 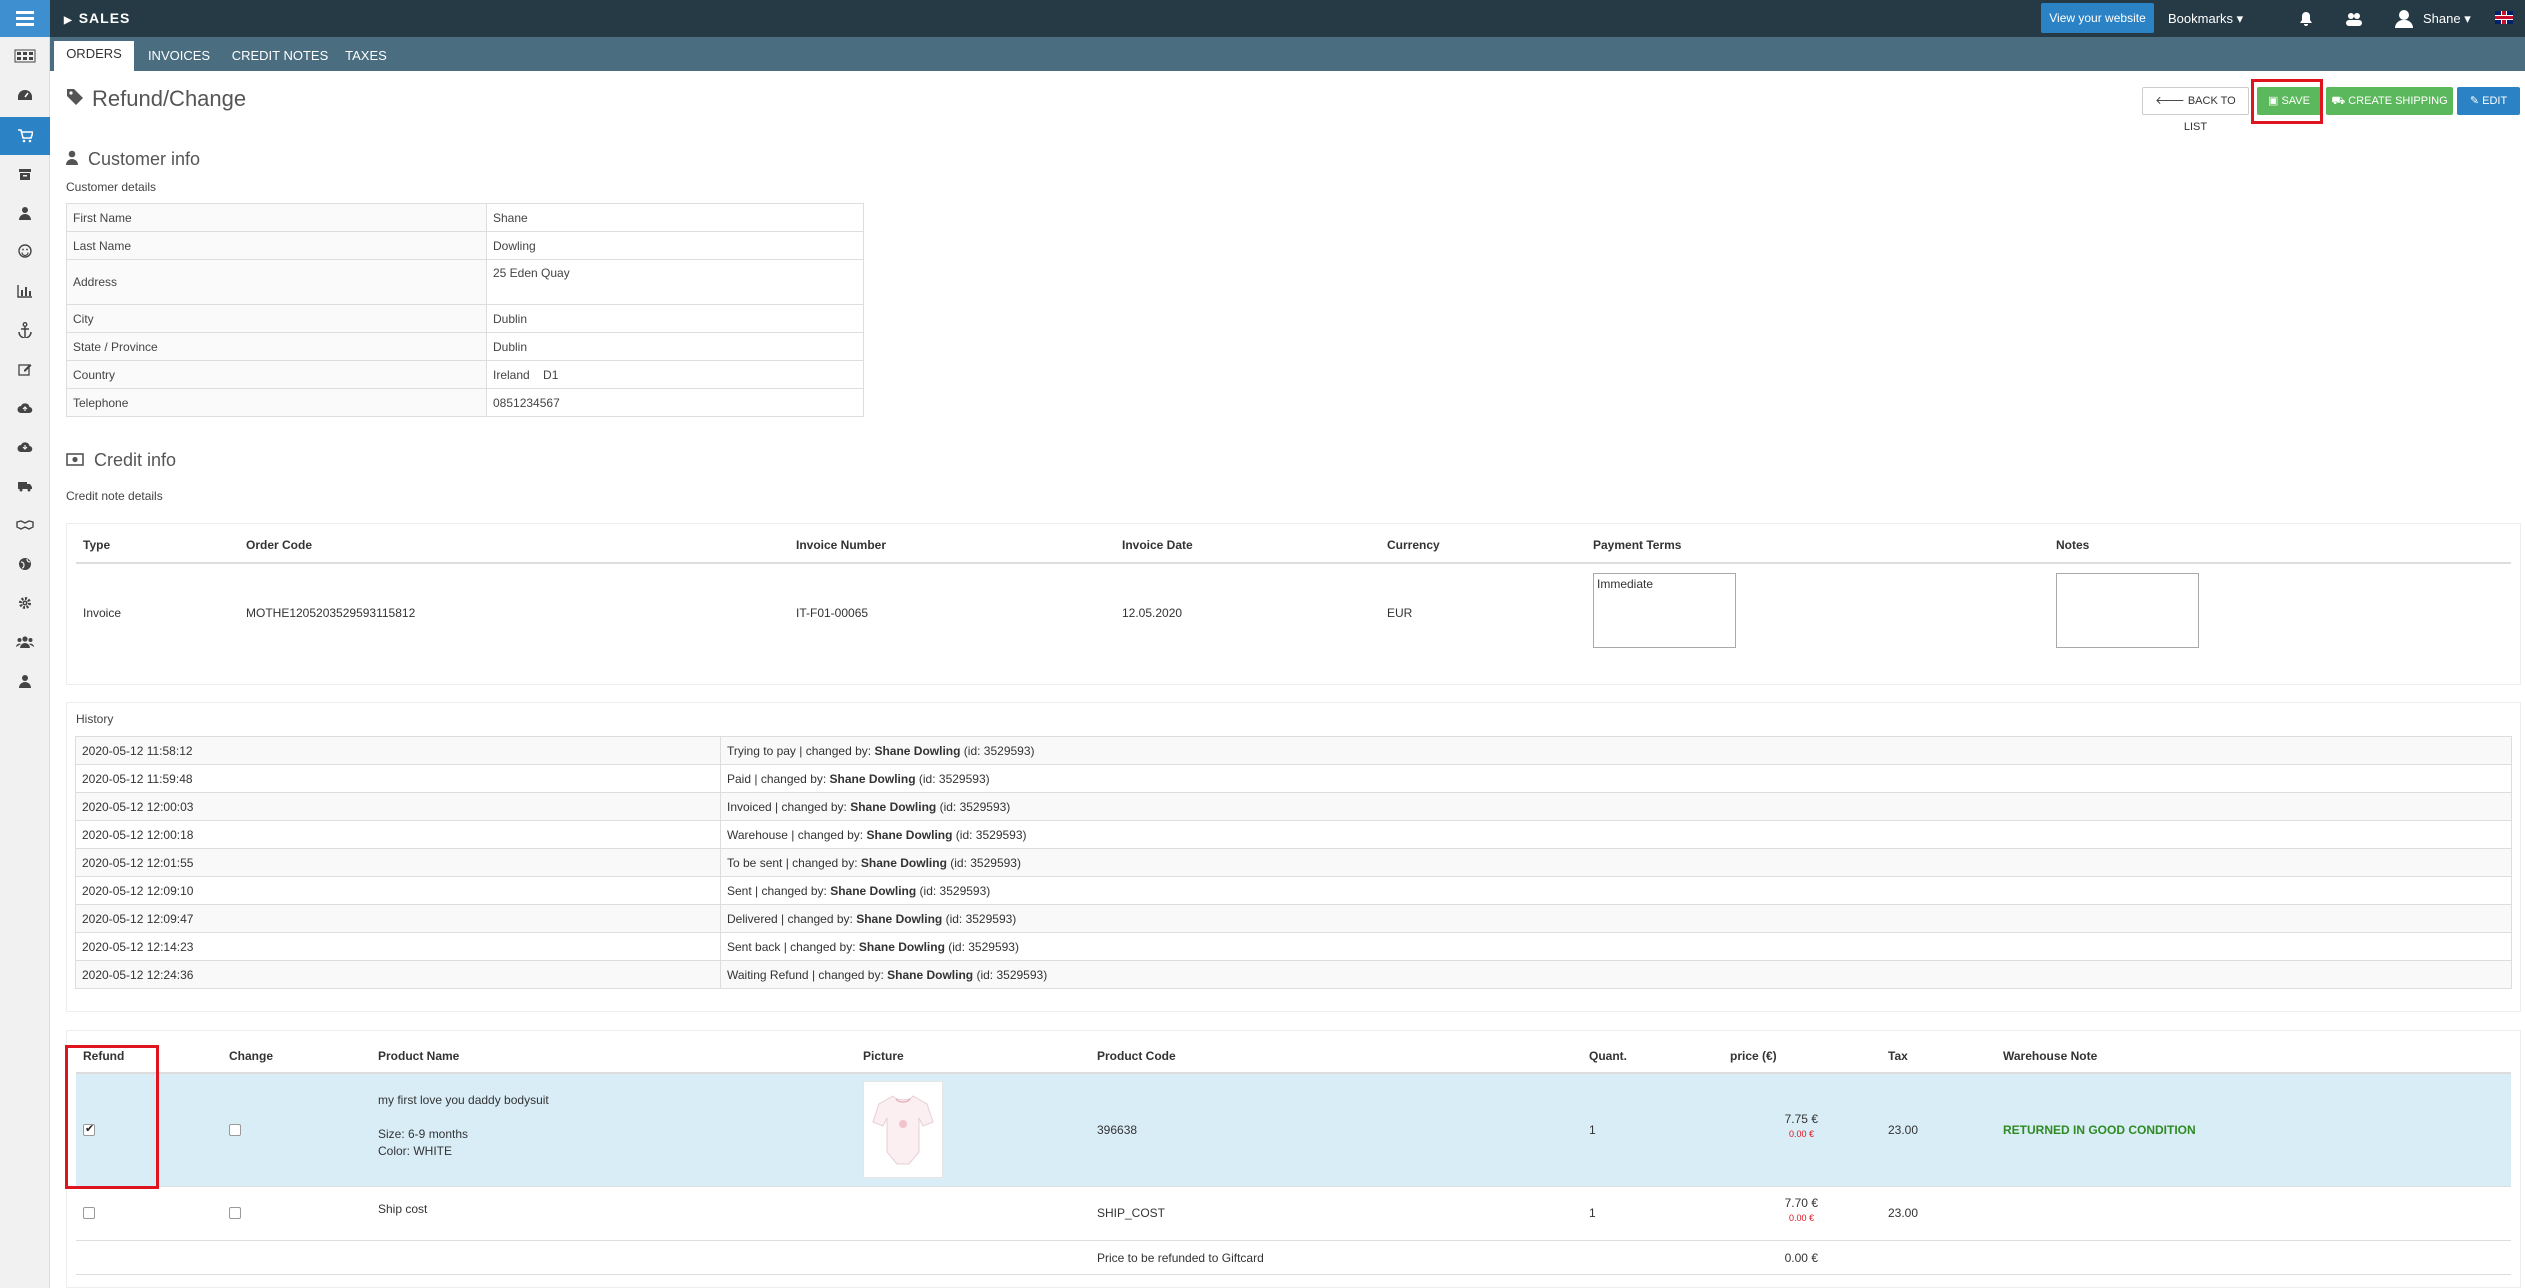 What do you see at coordinates (25, 95) in the screenshot?
I see `dashboard-icon` at bounding box center [25, 95].